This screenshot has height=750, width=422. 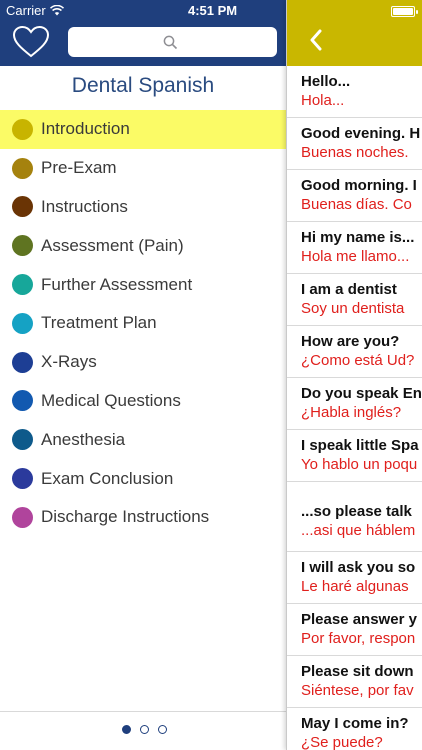 I want to click on menu-item: Treatment Plan, so click(x=143, y=323).